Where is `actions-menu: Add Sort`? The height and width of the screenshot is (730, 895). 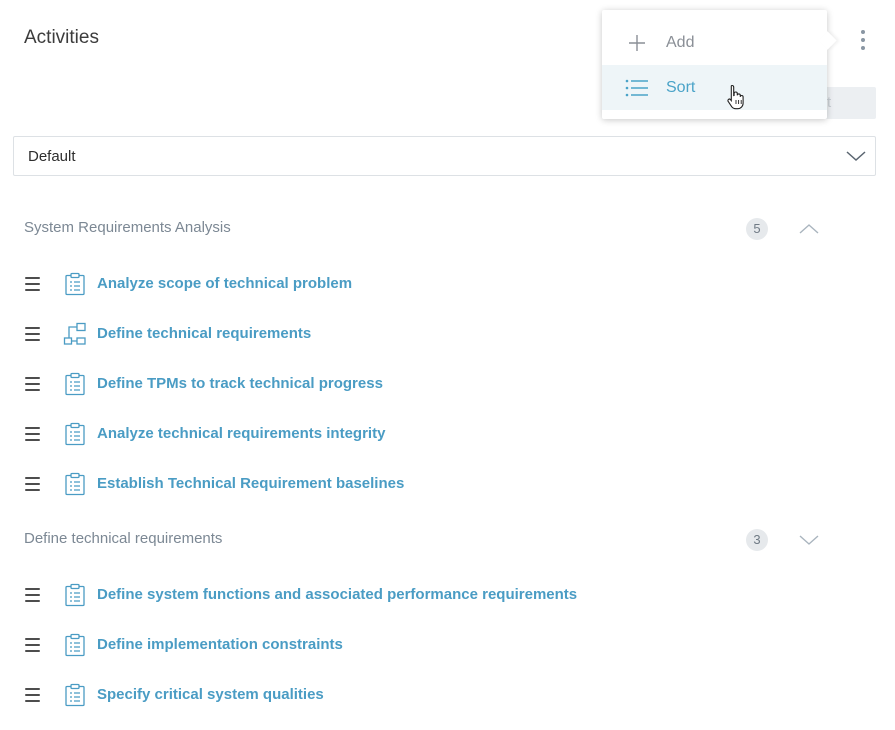
actions-menu: Add Sort is located at coordinates (714, 64).